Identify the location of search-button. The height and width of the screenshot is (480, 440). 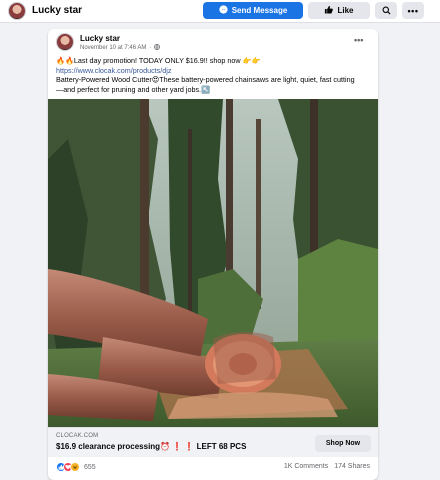
(386, 10).